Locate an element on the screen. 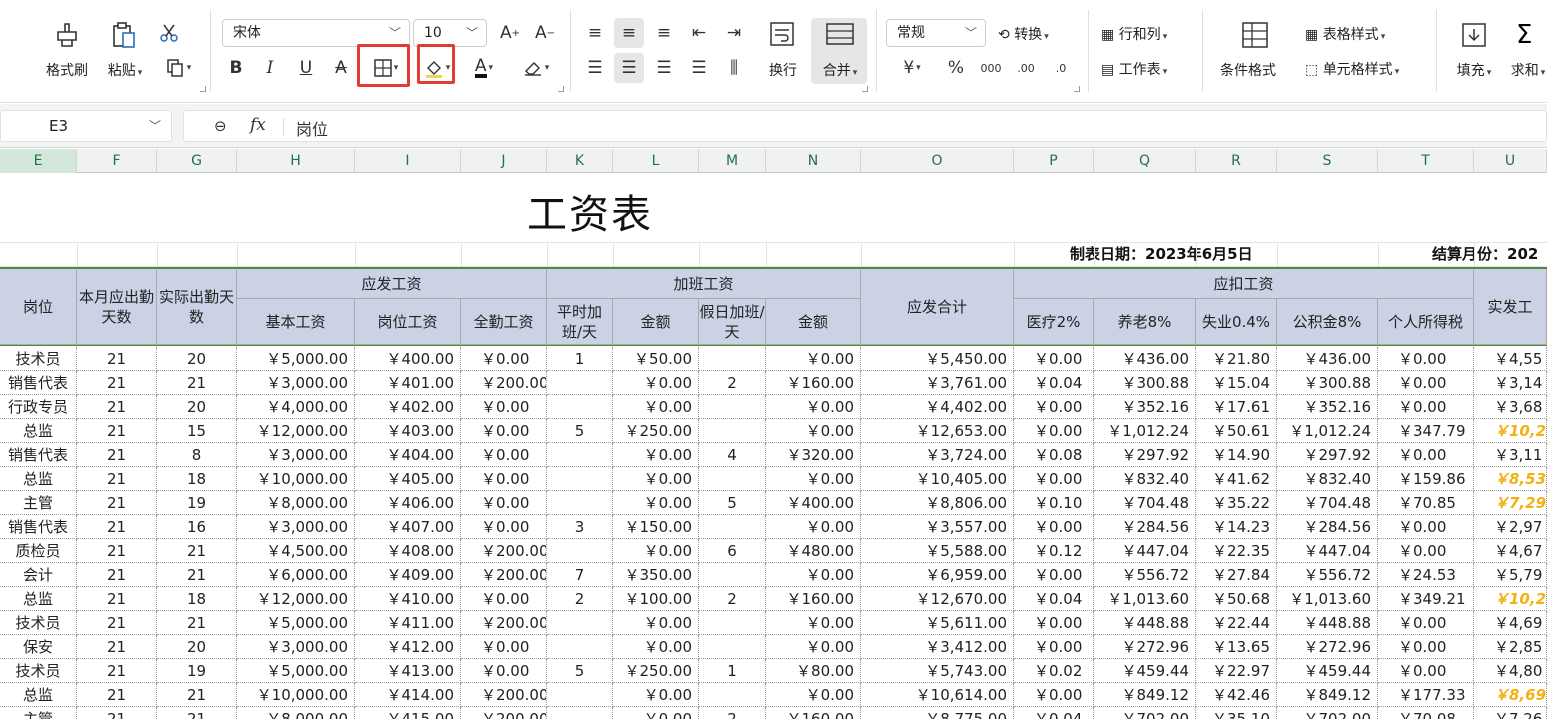 This screenshot has width=1547, height=719. column-header-G: G is located at coordinates (197, 161).